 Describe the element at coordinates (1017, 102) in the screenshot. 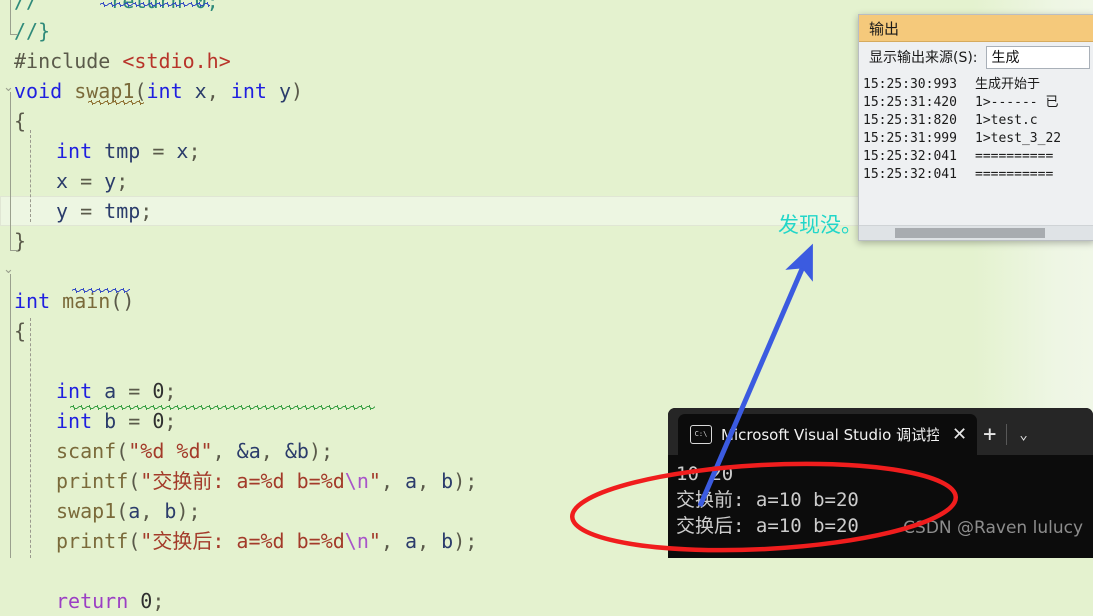

I see `output-row-message: 1>------ 已` at that location.